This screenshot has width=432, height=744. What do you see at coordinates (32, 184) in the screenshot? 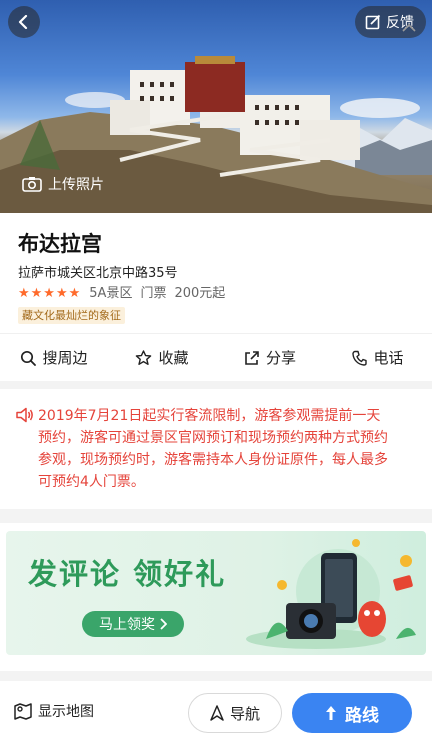
I see `camera-icon` at bounding box center [32, 184].